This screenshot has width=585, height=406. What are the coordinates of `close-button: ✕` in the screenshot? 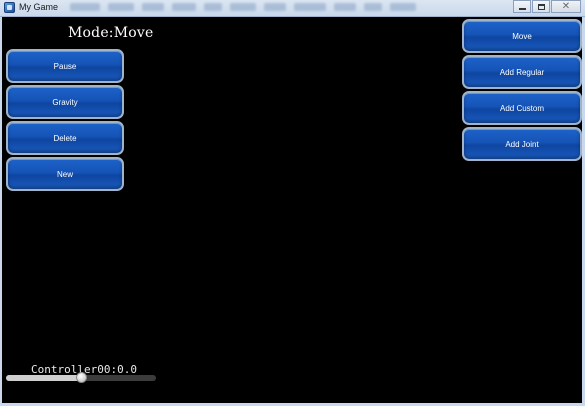 It's located at (566, 6).